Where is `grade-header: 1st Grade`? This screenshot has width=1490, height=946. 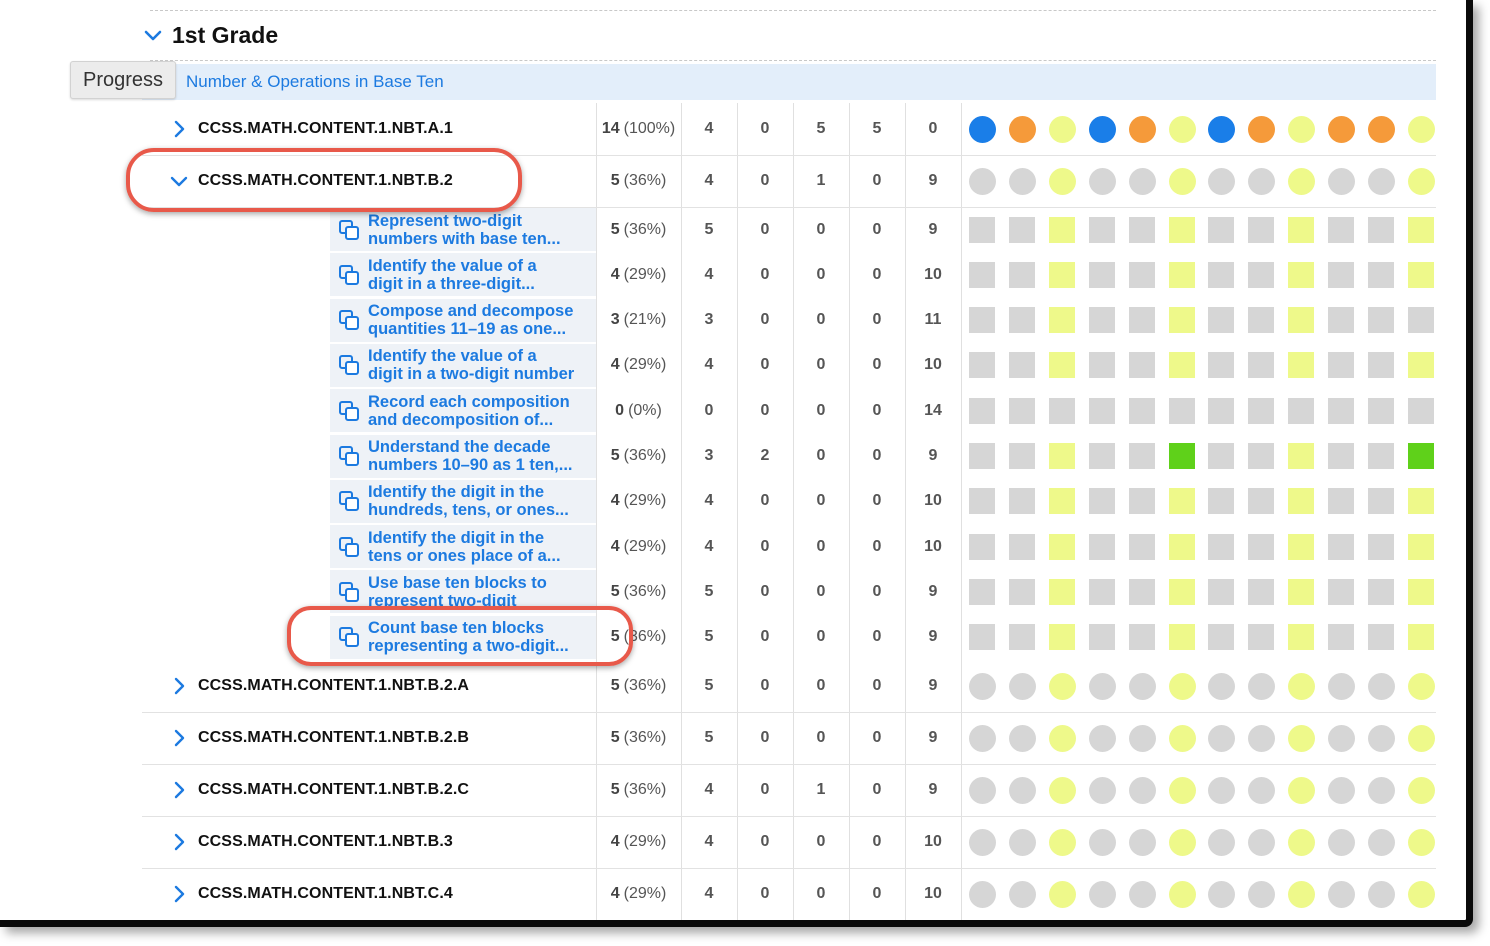 grade-header: 1st Grade is located at coordinates (210, 35).